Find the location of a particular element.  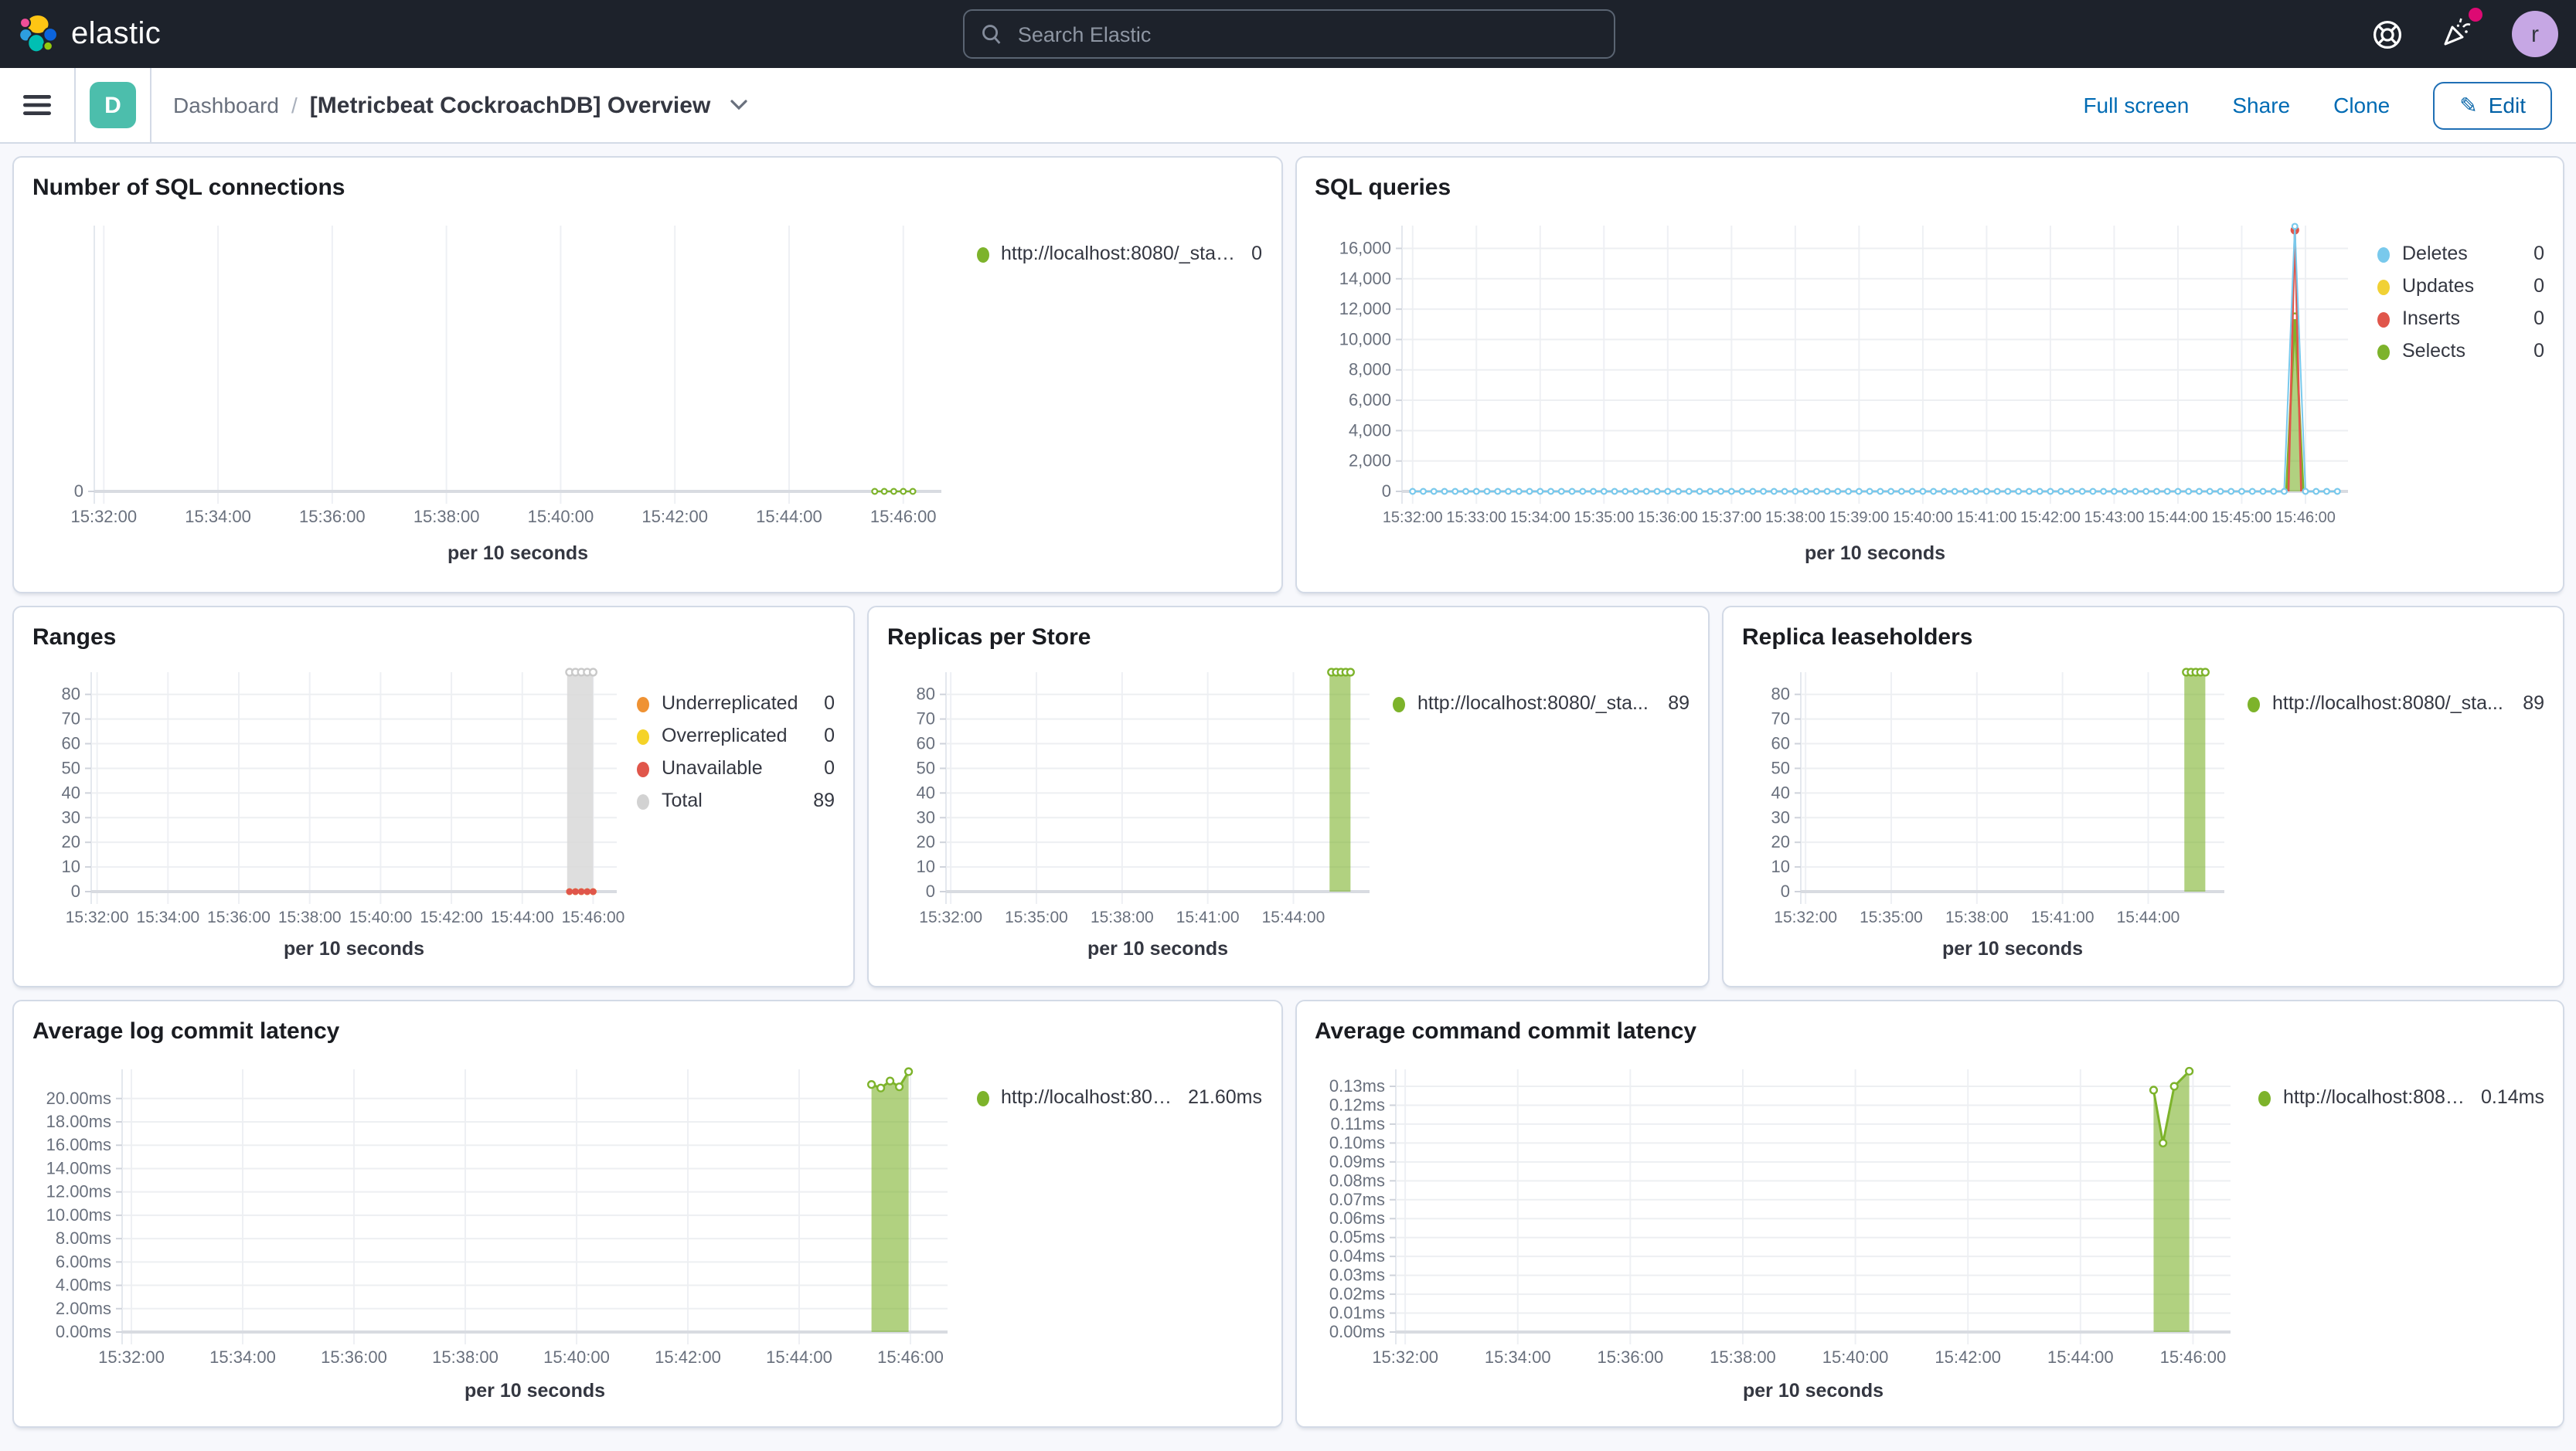

legend-item: Underreplicated 0 is located at coordinates (736, 703).